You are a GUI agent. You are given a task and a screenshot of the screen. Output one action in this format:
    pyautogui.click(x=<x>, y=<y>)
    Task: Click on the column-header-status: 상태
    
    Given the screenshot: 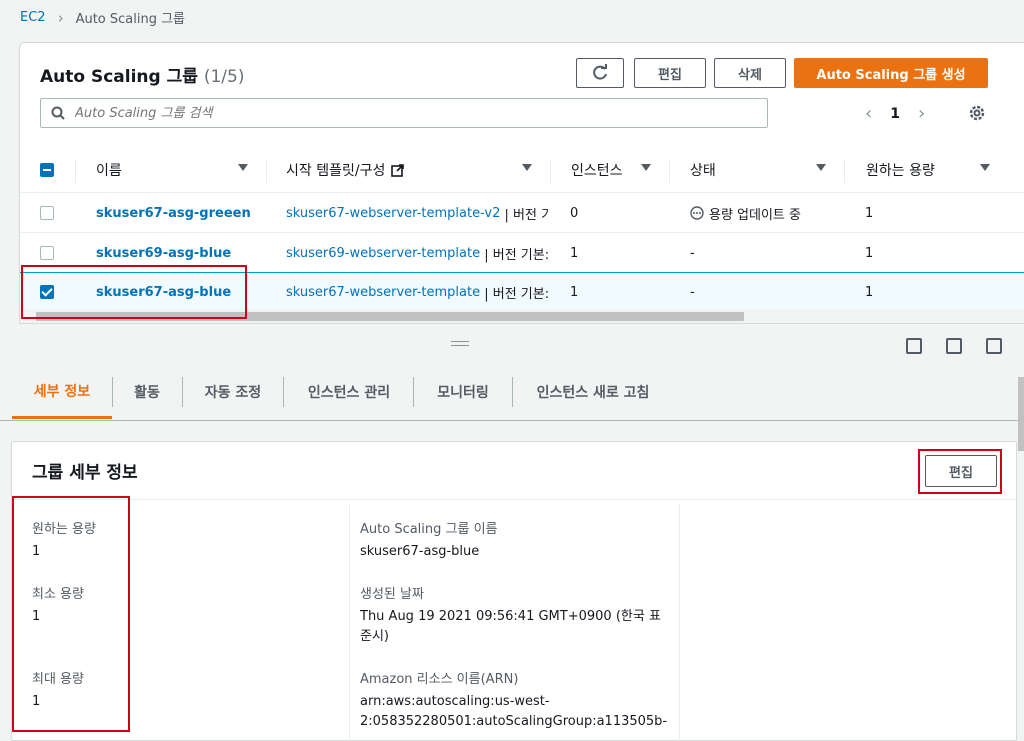 What is the action you would take?
    pyautogui.click(x=758, y=170)
    